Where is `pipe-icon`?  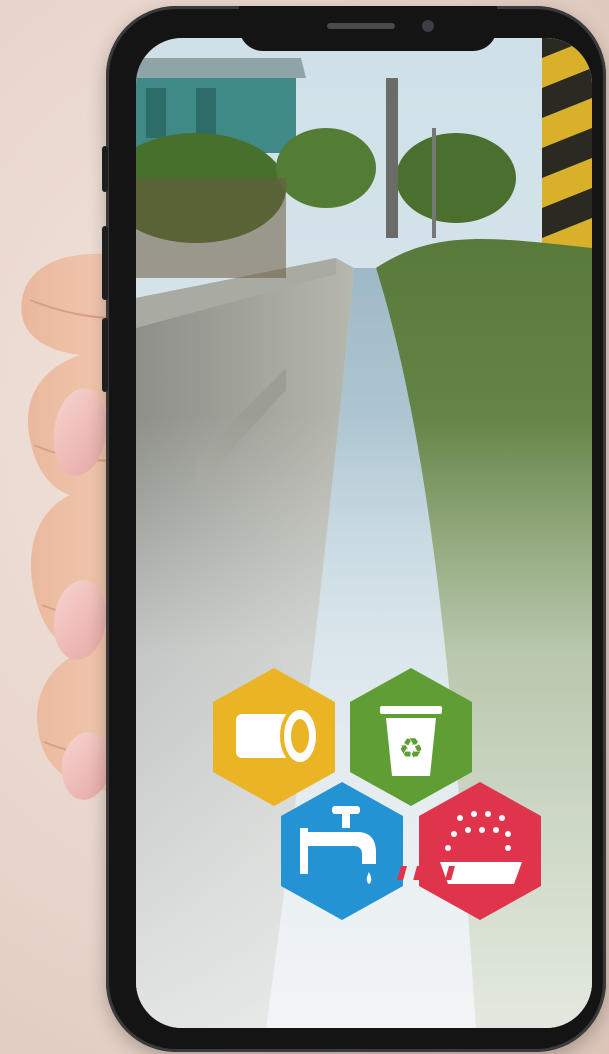 pipe-icon is located at coordinates (274, 737).